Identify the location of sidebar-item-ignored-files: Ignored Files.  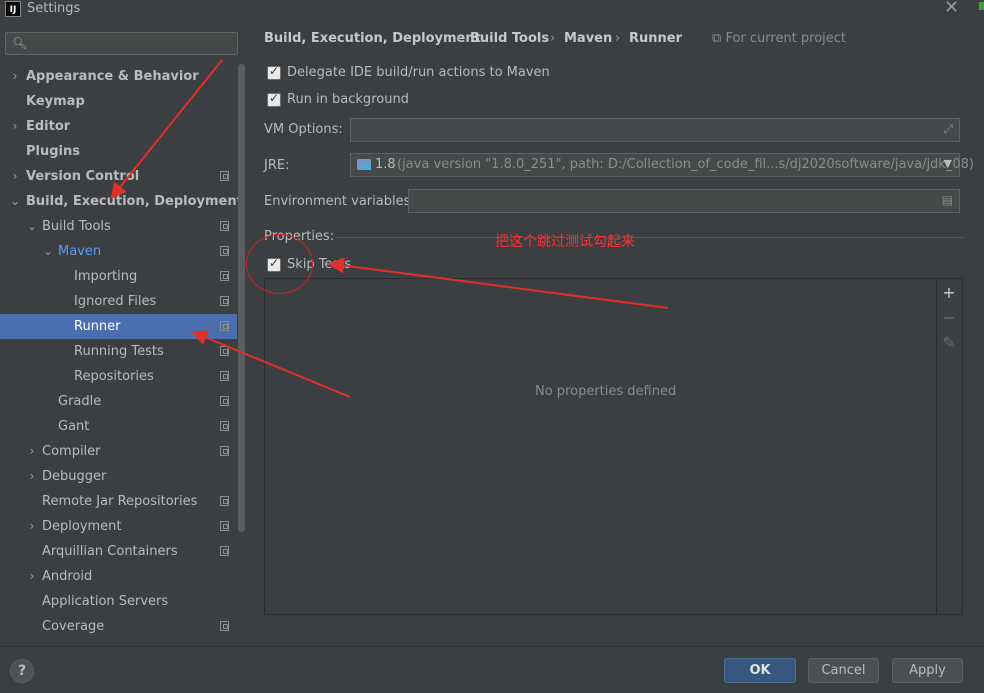
(118, 301).